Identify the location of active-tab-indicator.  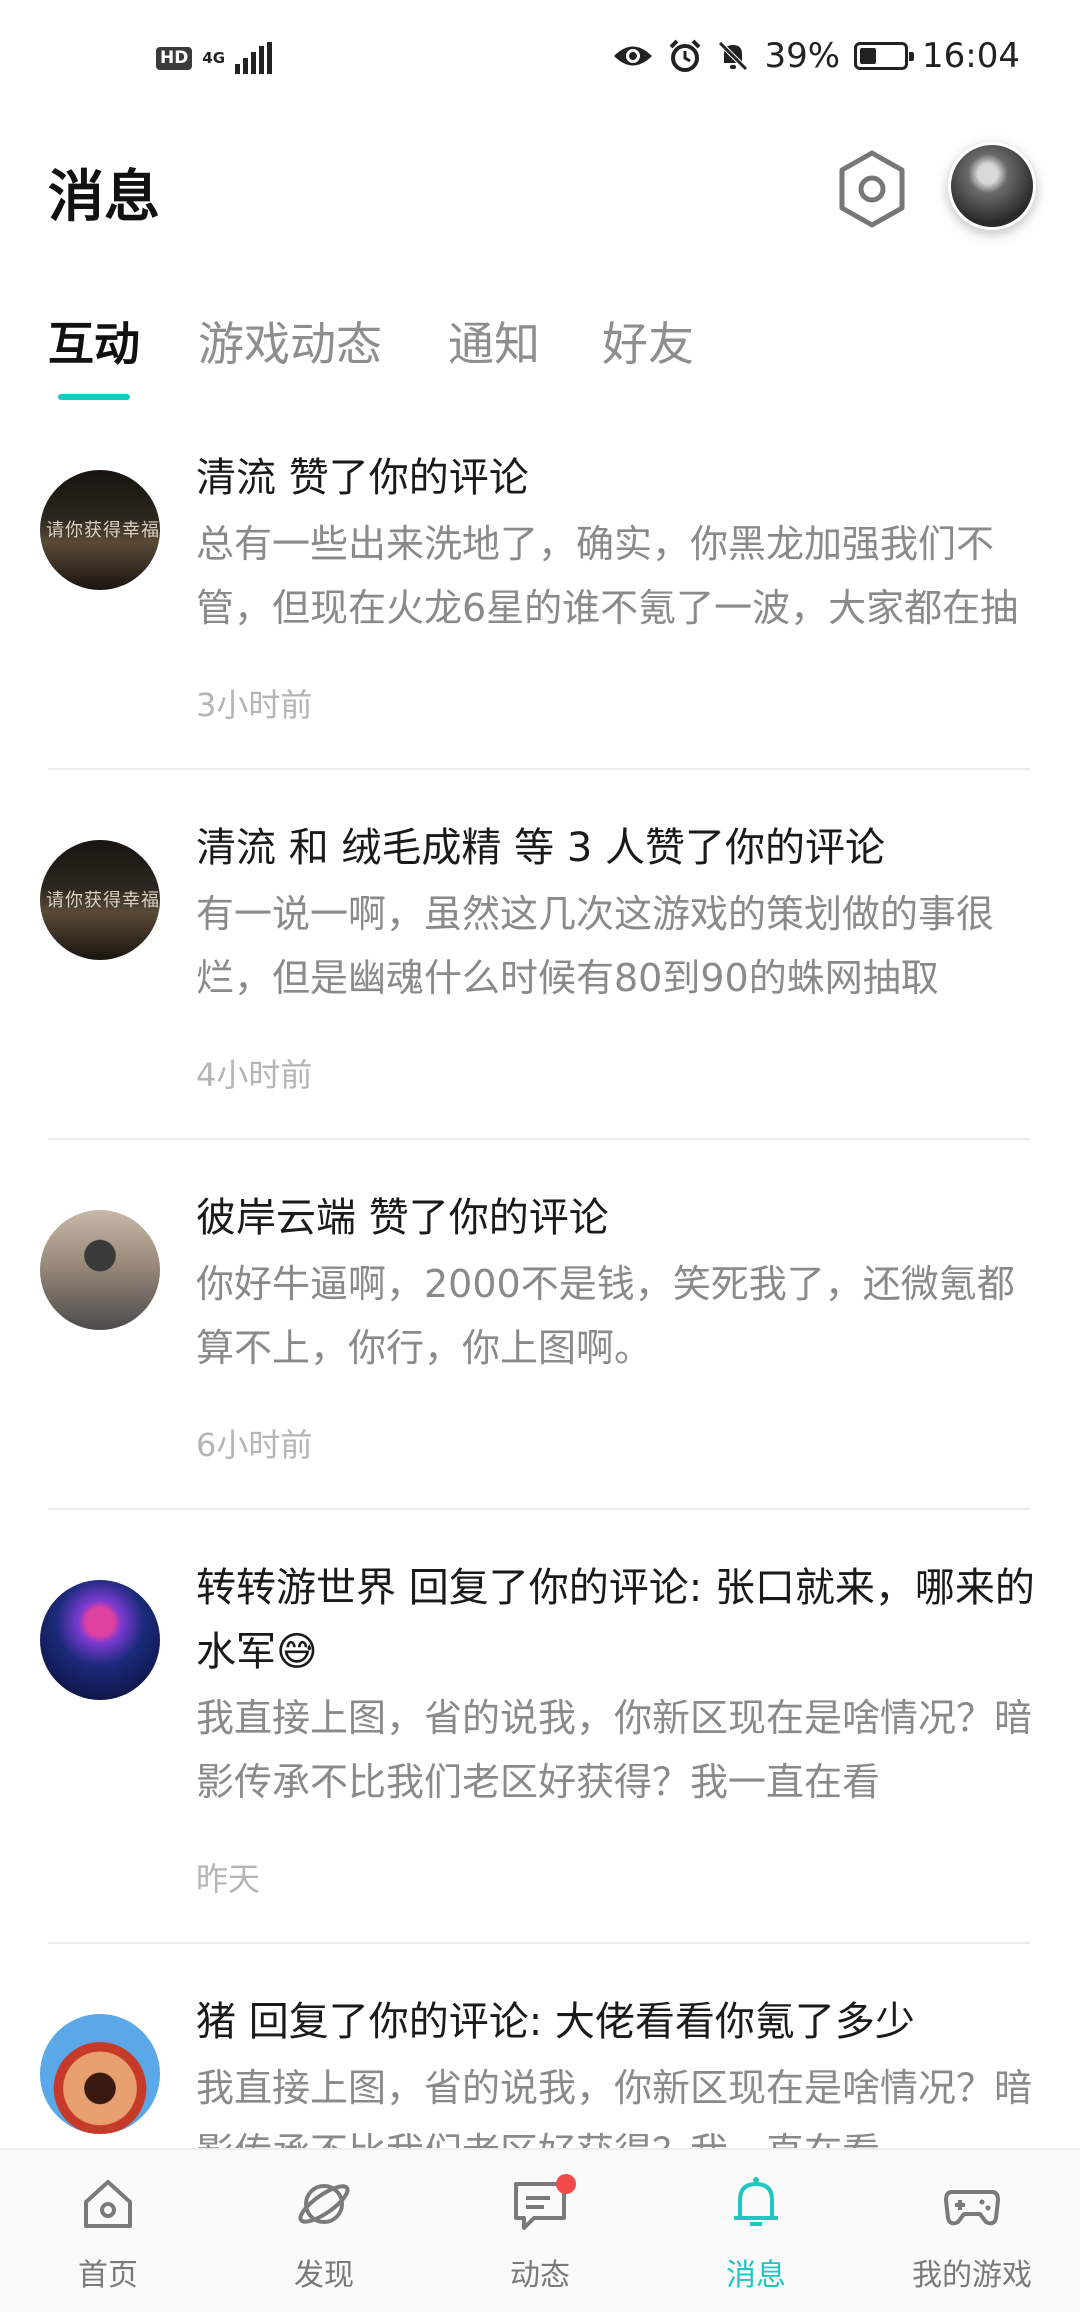
(94, 397).